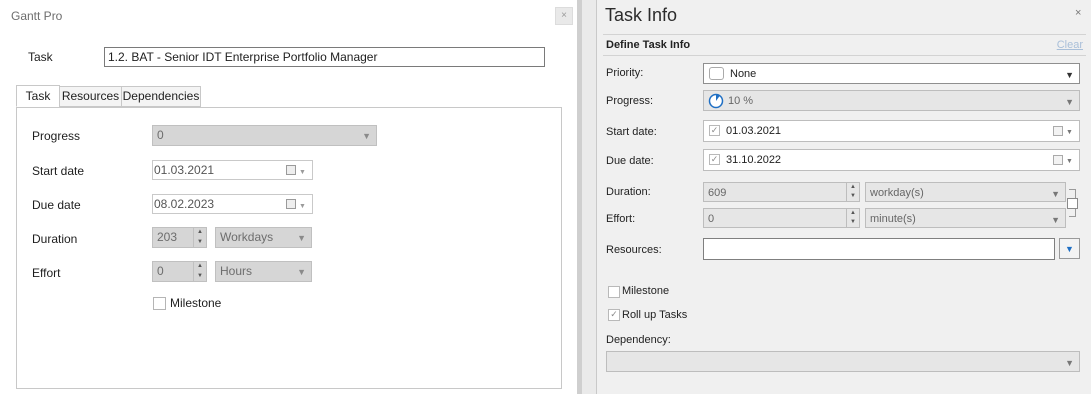  What do you see at coordinates (587, 197) in the screenshot?
I see `panel-splitter` at bounding box center [587, 197].